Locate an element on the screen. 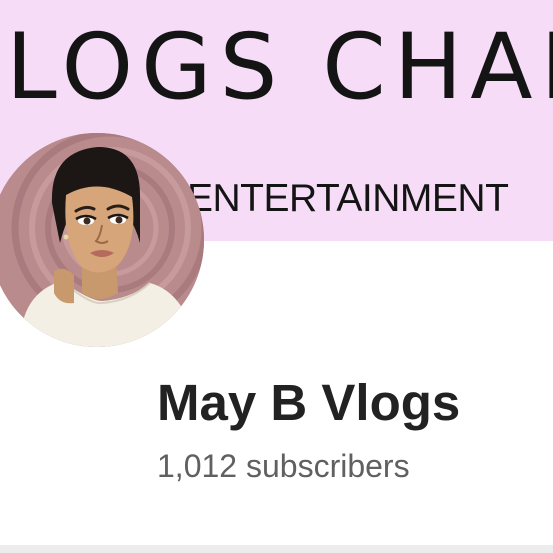  subscriber-count: 1,012 subscribers is located at coordinates (283, 466).